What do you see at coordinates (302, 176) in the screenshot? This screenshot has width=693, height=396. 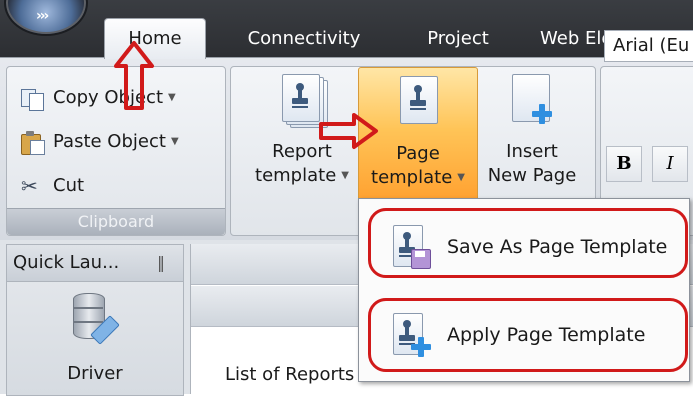 I see `report-template-label-line2: template ▼` at bounding box center [302, 176].